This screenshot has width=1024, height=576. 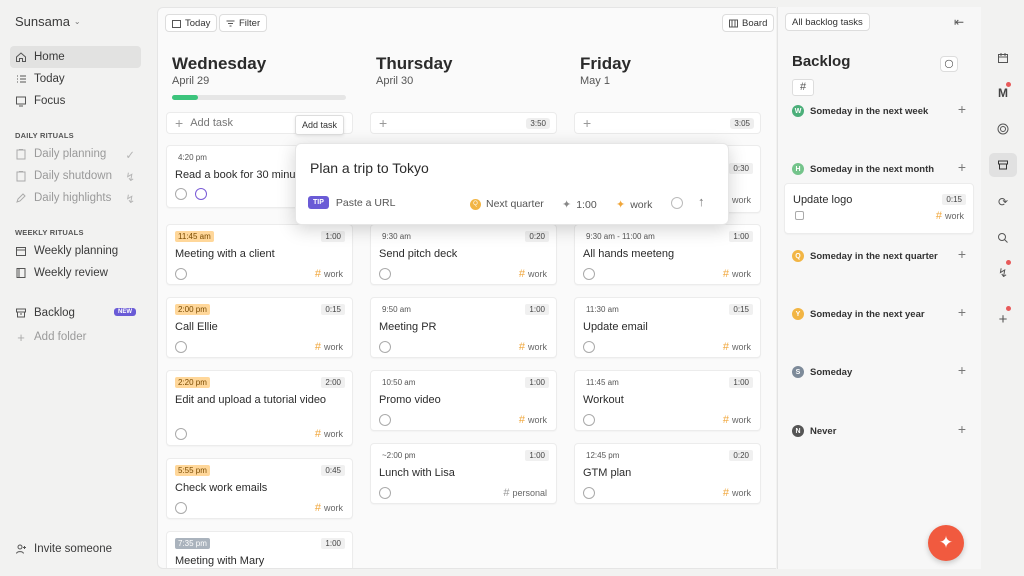 What do you see at coordinates (75, 251) in the screenshot?
I see `nav-weekly-planning: Weekly planning` at bounding box center [75, 251].